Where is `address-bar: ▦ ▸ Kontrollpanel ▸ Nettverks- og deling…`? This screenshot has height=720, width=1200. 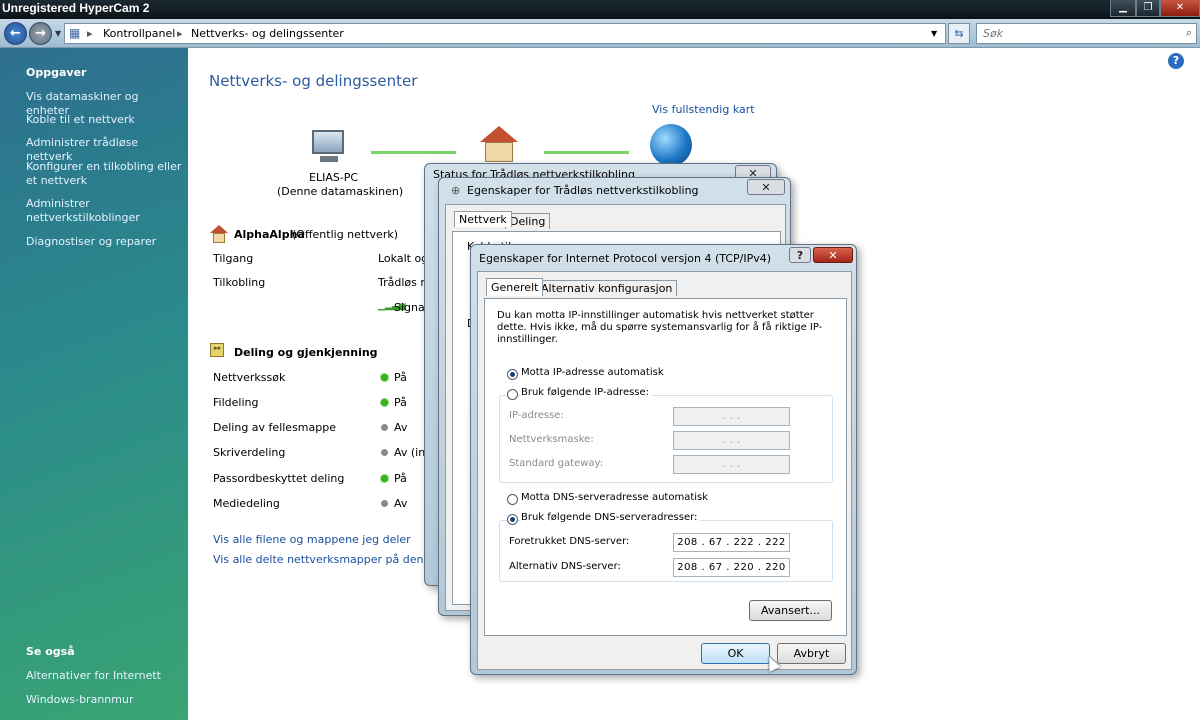 address-bar: ▦ ▸ Kontrollpanel ▸ Nettverks- og deling… is located at coordinates (505, 33).